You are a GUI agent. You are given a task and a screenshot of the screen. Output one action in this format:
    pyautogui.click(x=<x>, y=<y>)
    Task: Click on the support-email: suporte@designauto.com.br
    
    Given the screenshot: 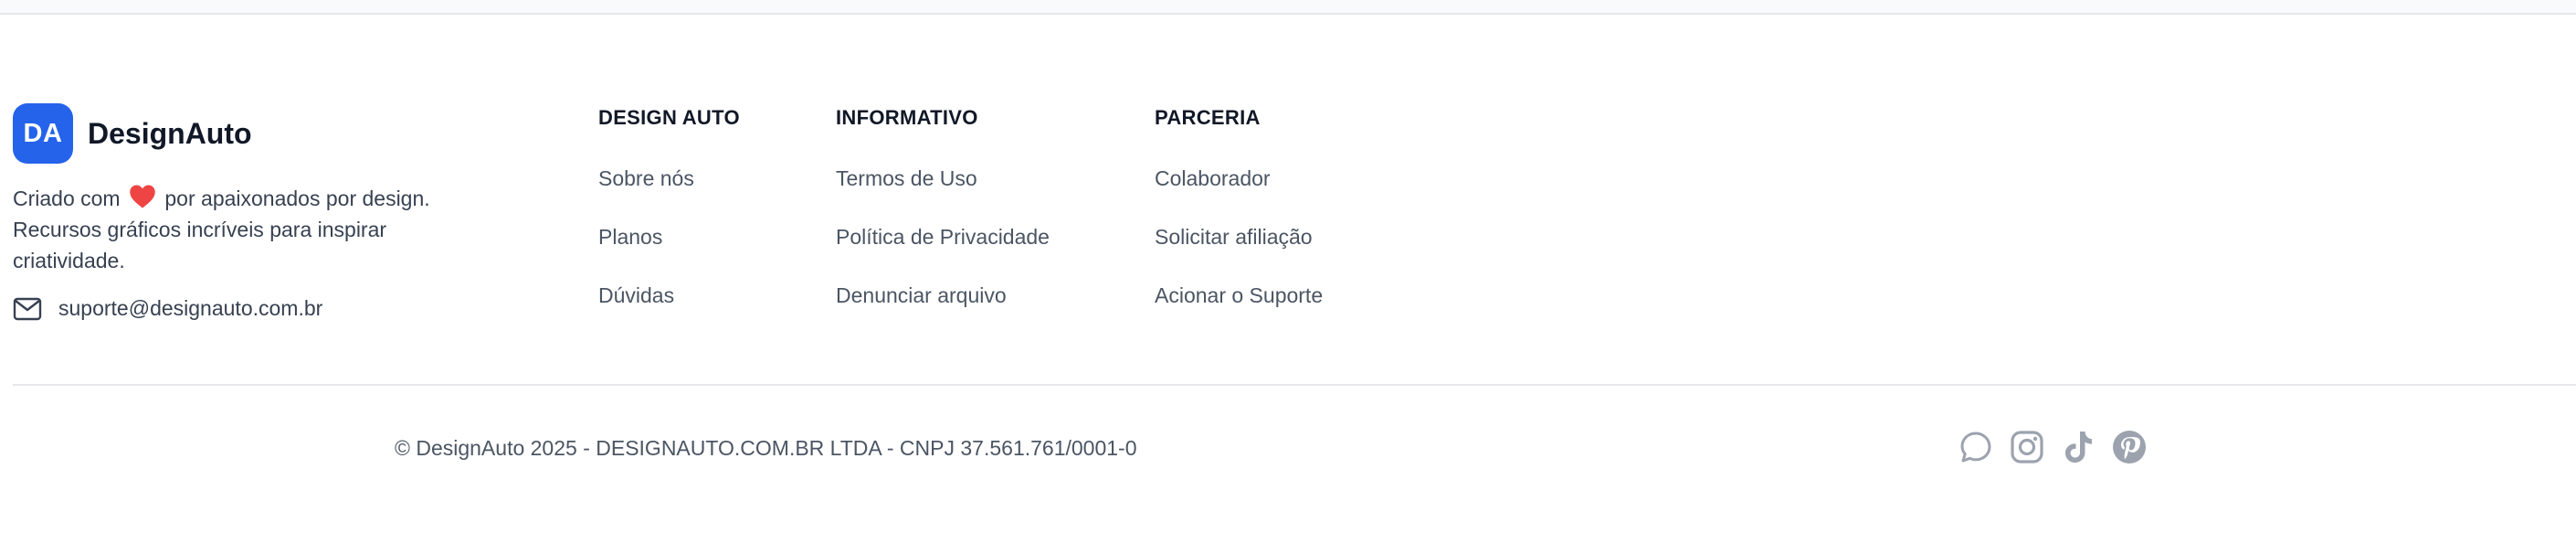 What is the action you would take?
    pyautogui.click(x=167, y=308)
    